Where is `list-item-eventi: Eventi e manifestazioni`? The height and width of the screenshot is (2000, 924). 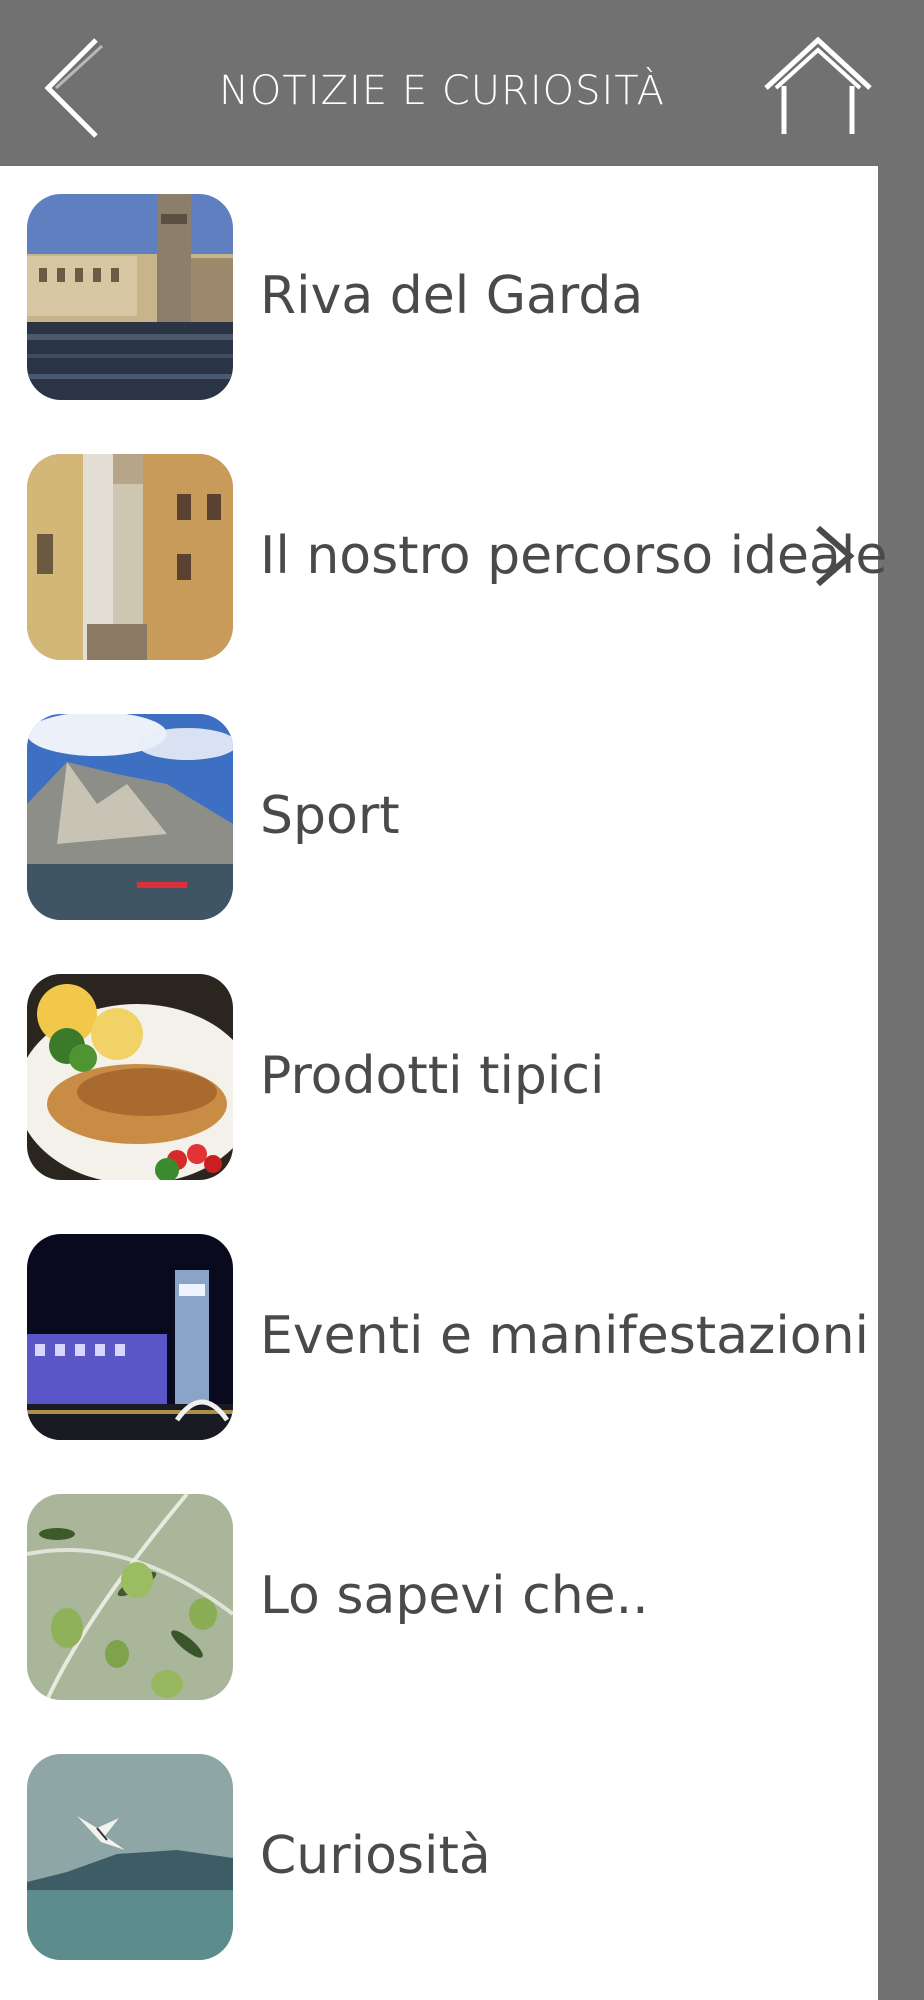
list-item-eventi: Eventi e manifestazioni is located at coordinates (439, 1336).